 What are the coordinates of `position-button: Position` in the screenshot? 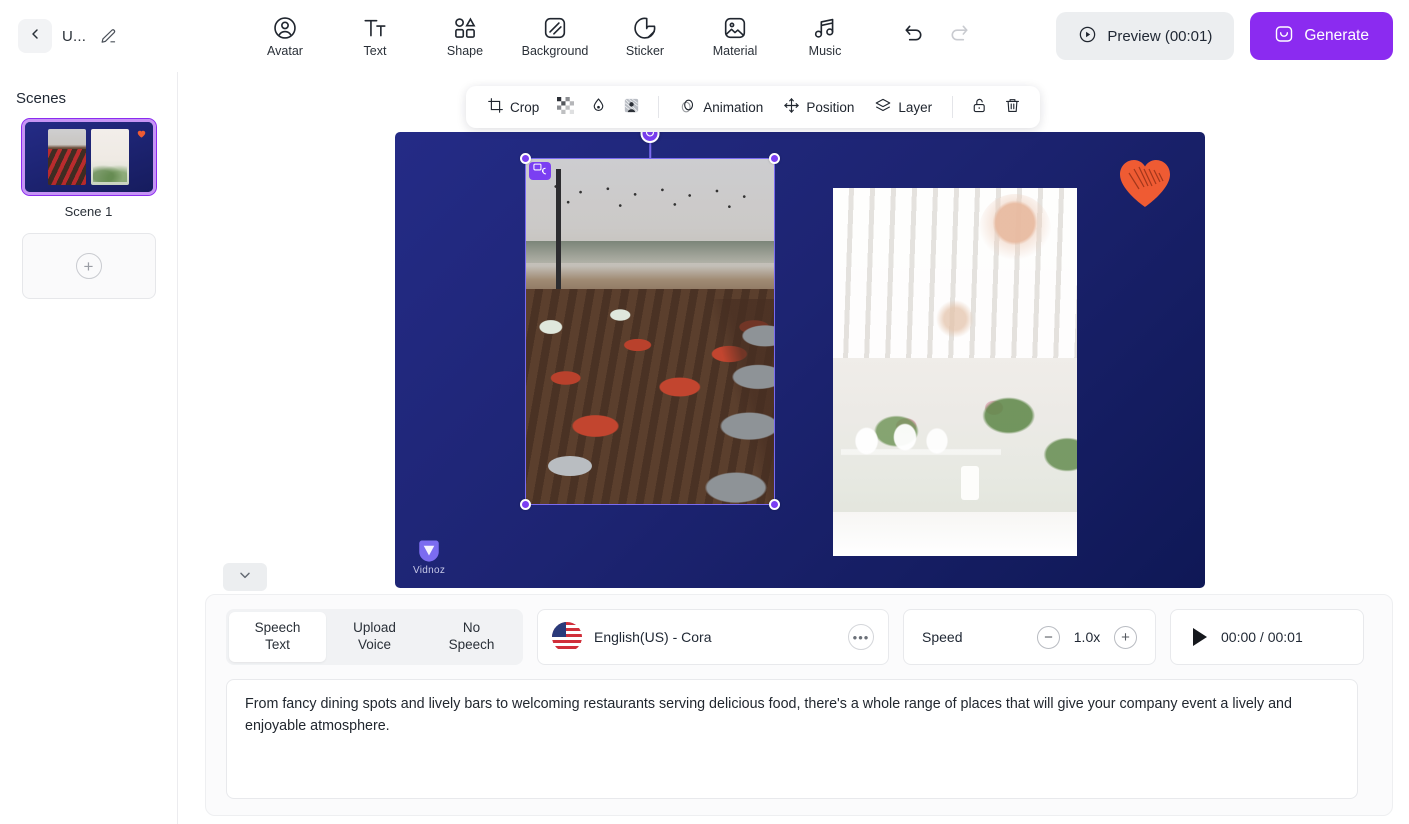 It's located at (818, 107).